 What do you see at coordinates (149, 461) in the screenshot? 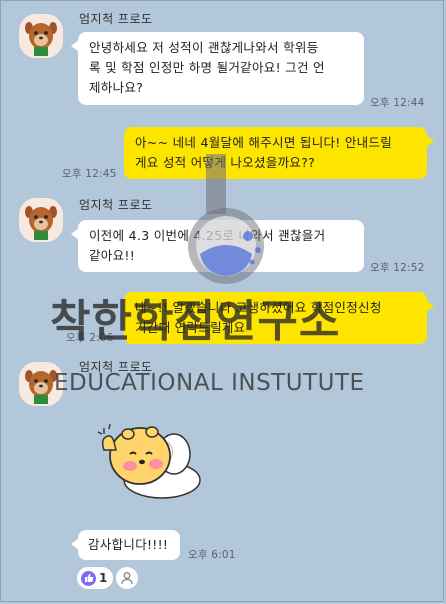
I see `sticker-image` at bounding box center [149, 461].